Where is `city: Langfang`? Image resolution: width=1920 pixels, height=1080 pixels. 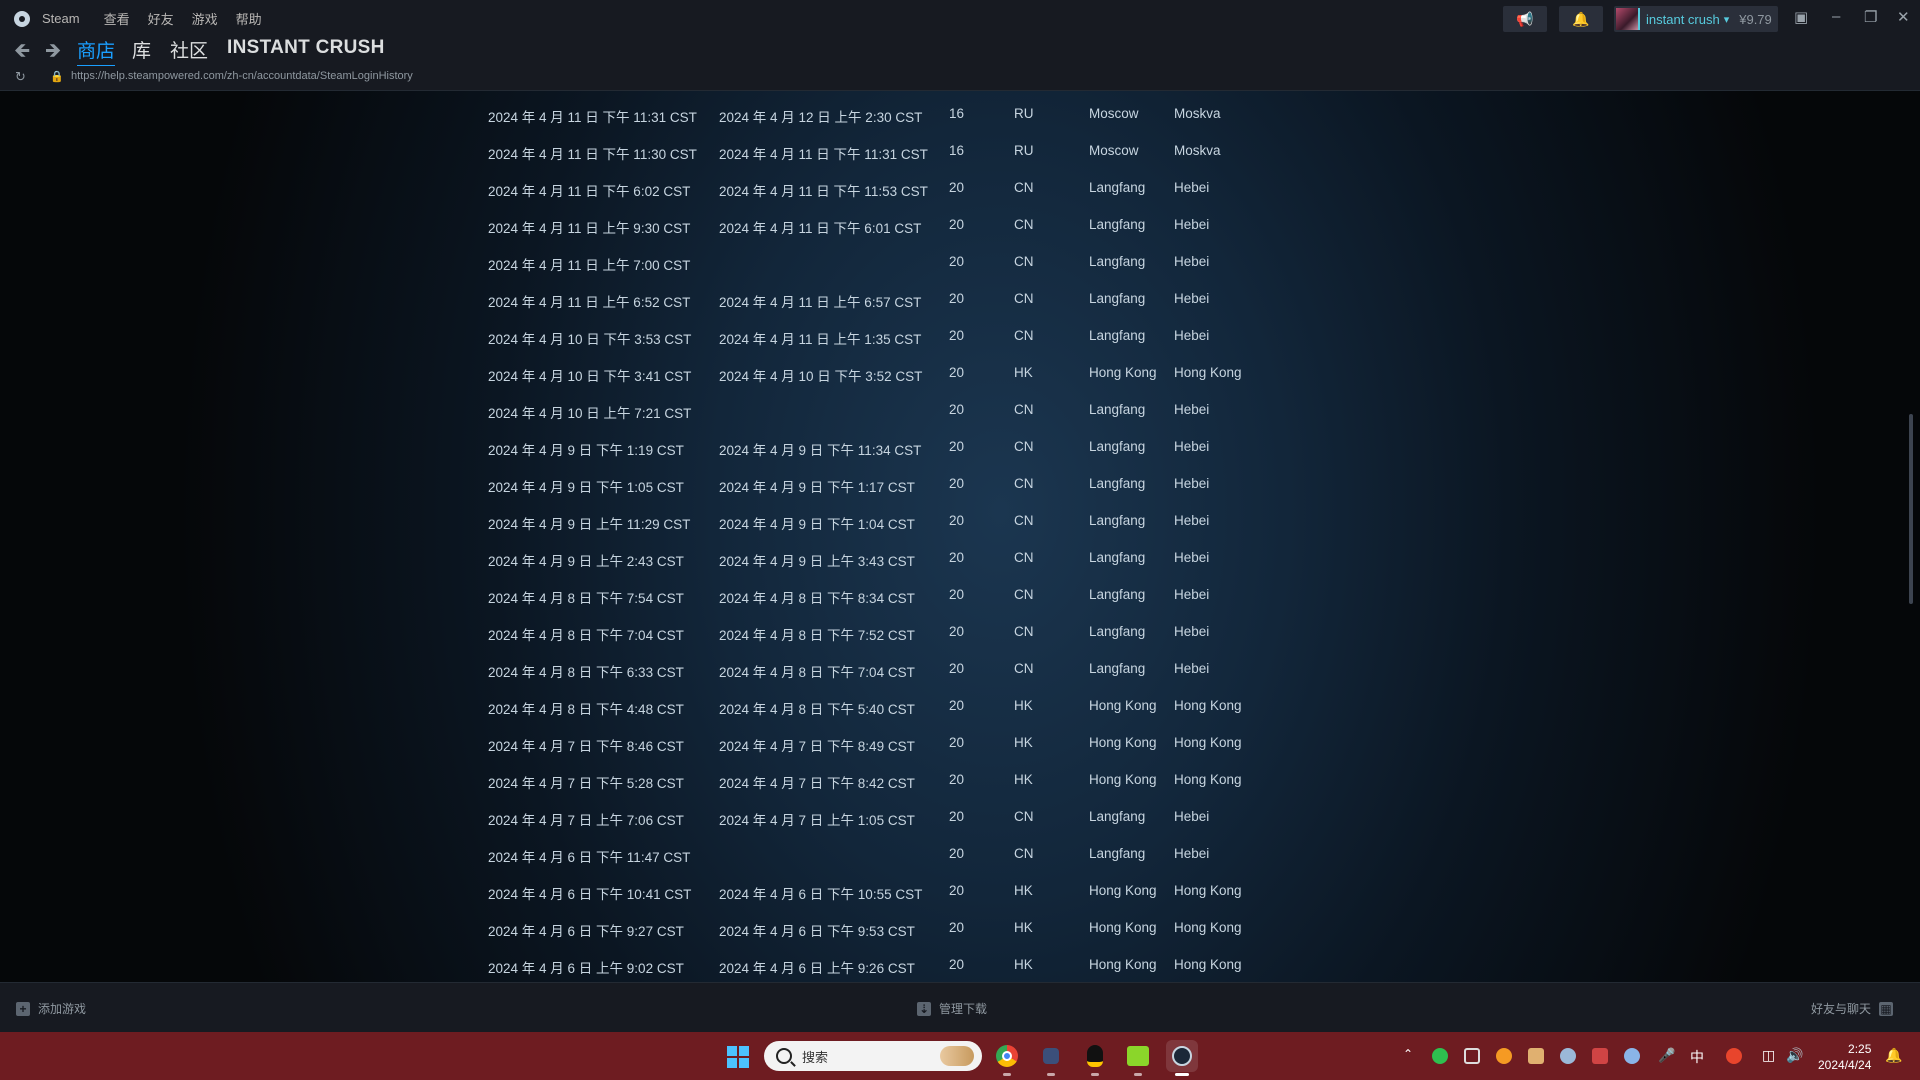 city: Langfang is located at coordinates (1117, 409).